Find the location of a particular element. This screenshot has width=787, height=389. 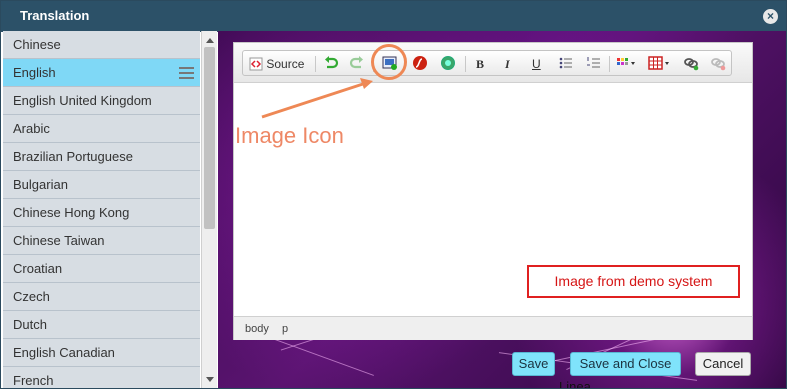

language-label: English Canadian is located at coordinates (64, 352).